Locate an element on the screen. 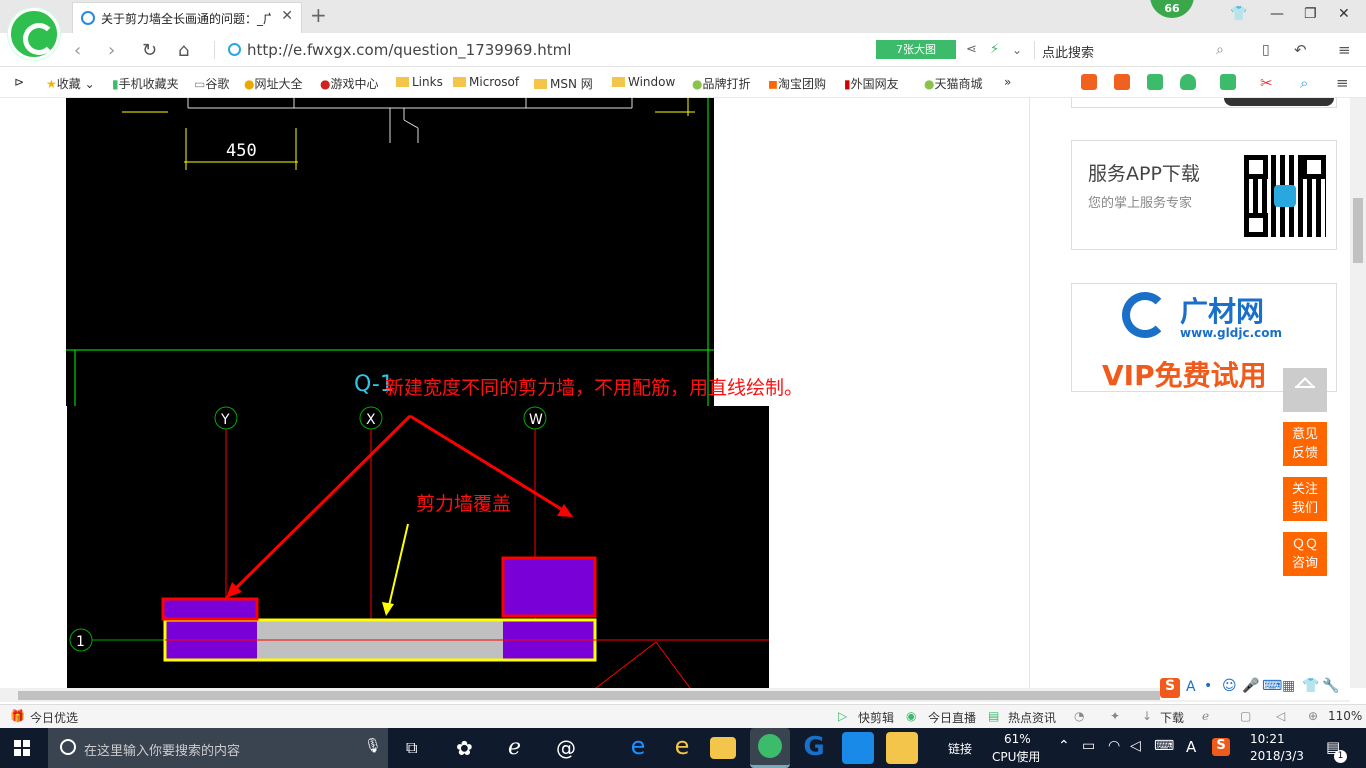  shield-icon is located at coordinates (1188, 82).